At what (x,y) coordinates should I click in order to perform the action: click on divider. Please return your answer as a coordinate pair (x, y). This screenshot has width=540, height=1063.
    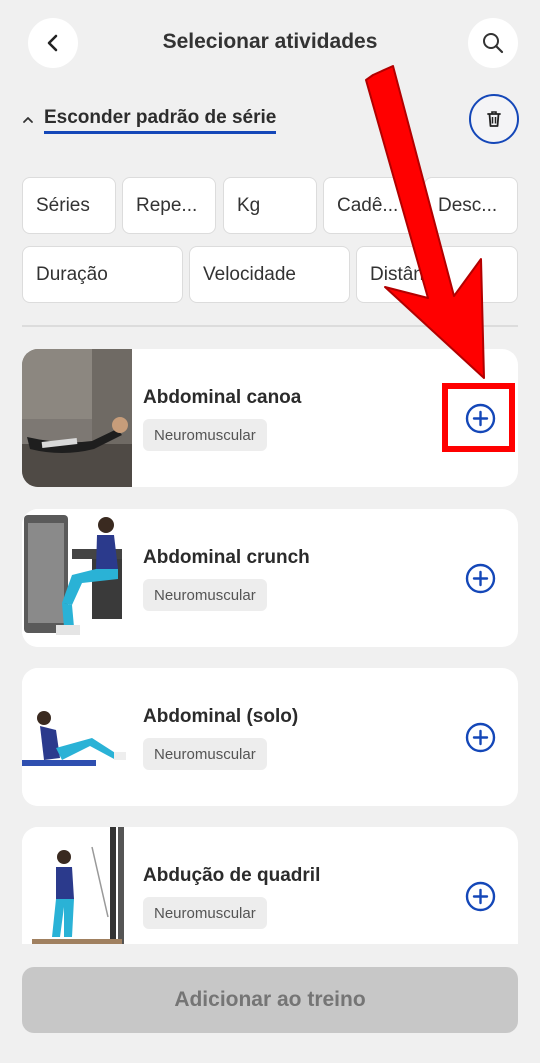
    Looking at the image, I should click on (270, 326).